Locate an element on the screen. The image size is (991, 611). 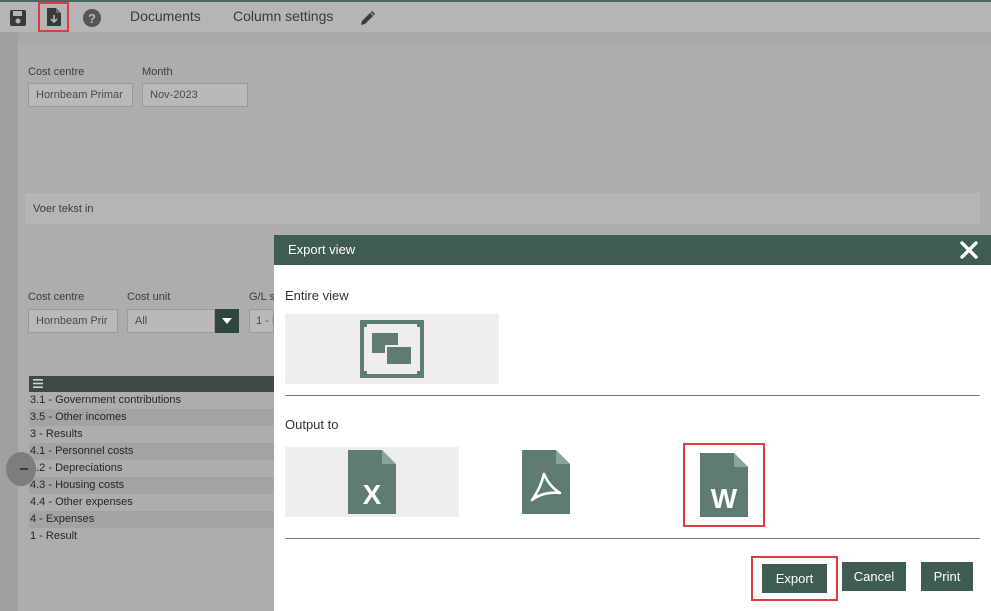
column-settings-menu: Column settings is located at coordinates (283, 16).